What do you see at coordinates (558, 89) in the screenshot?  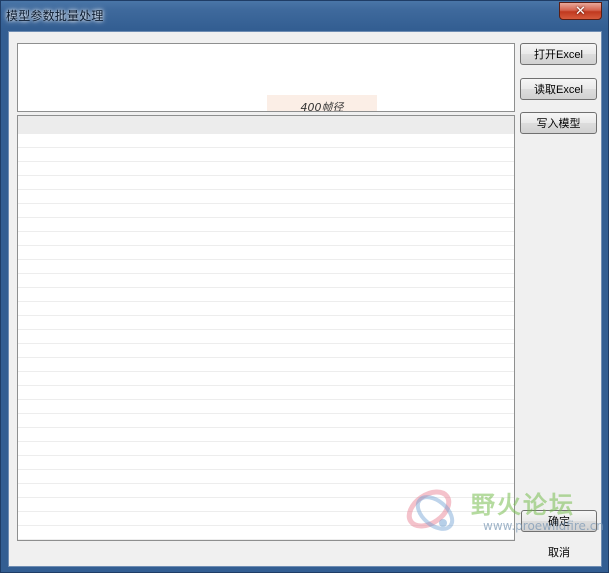 I see `read-excel-button: 读取Excel` at bounding box center [558, 89].